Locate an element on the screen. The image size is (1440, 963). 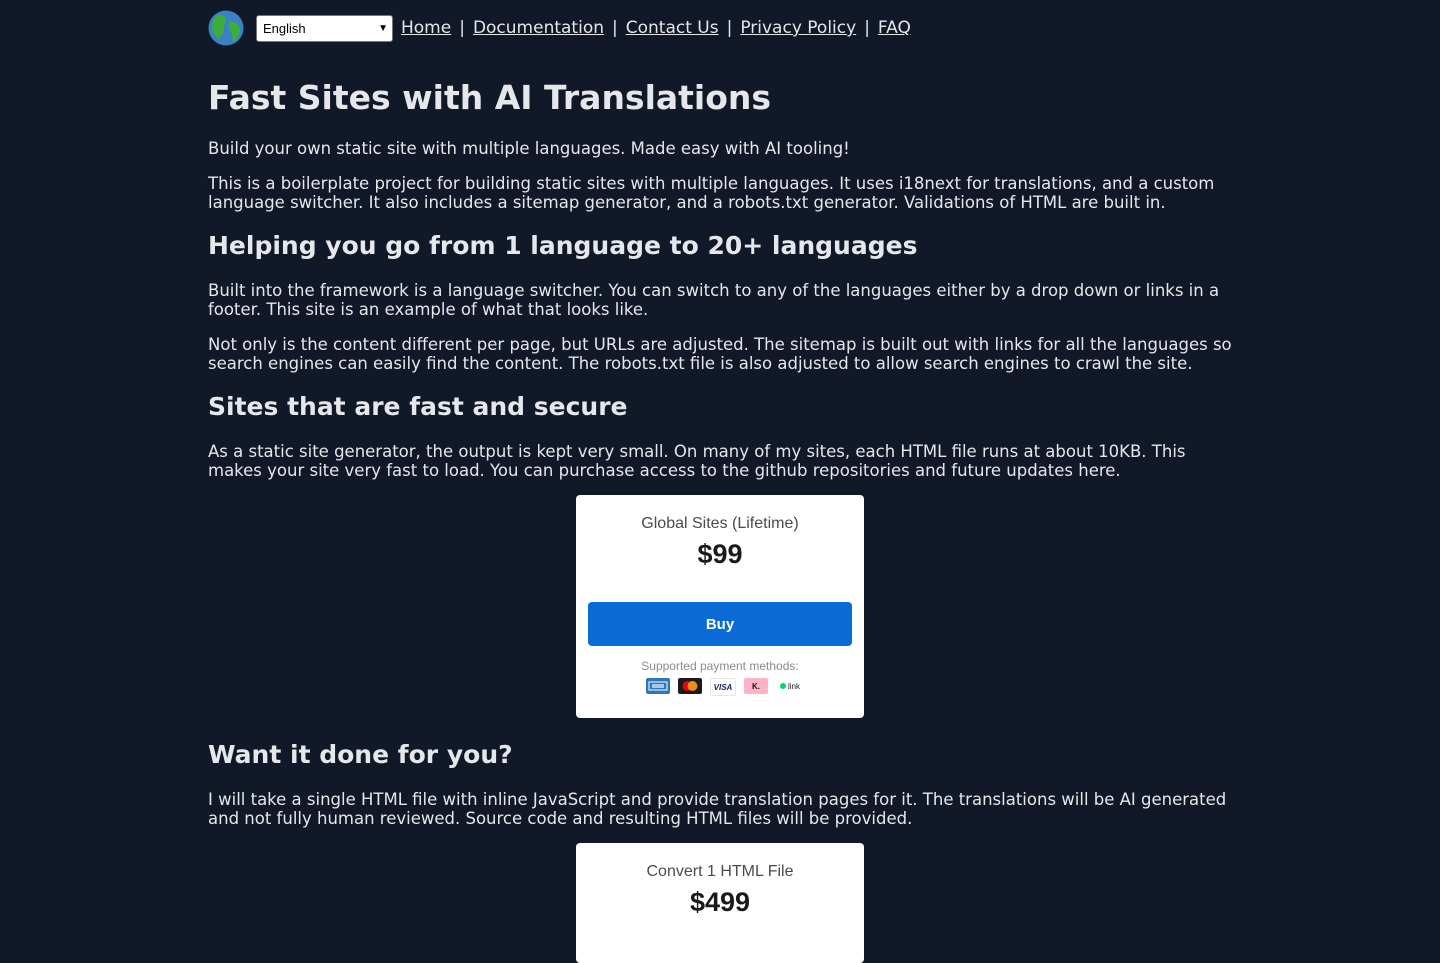
card-price: $99 is located at coordinates (720, 554).